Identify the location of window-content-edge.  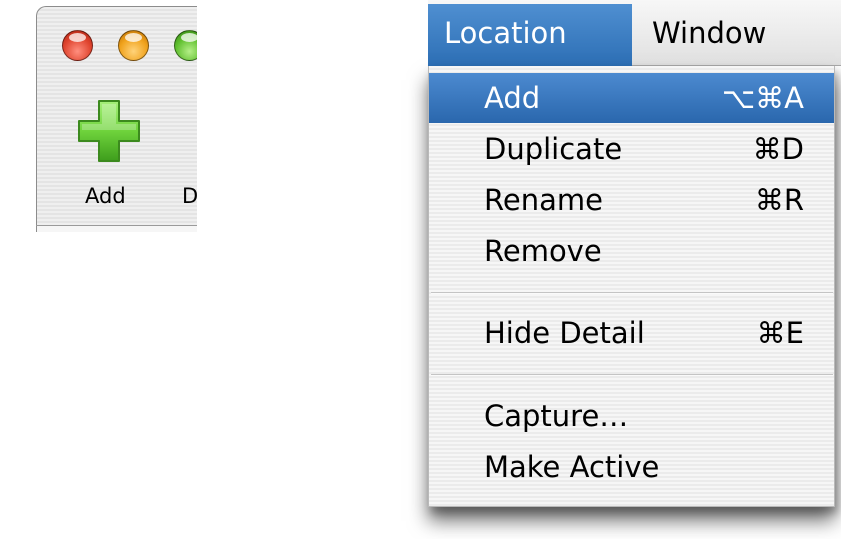
(117, 229).